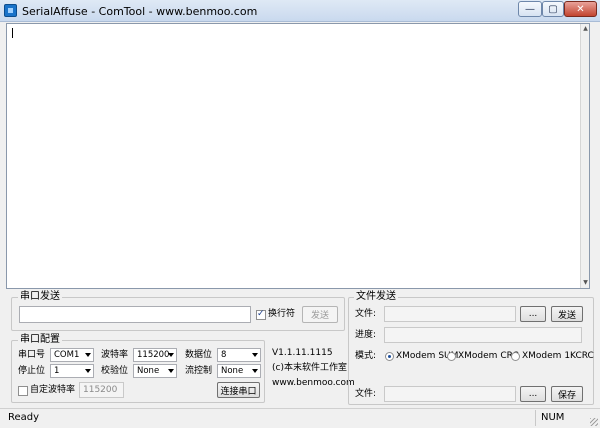  Describe the element at coordinates (567, 314) in the screenshot. I see `file-send-button: 发送` at that location.